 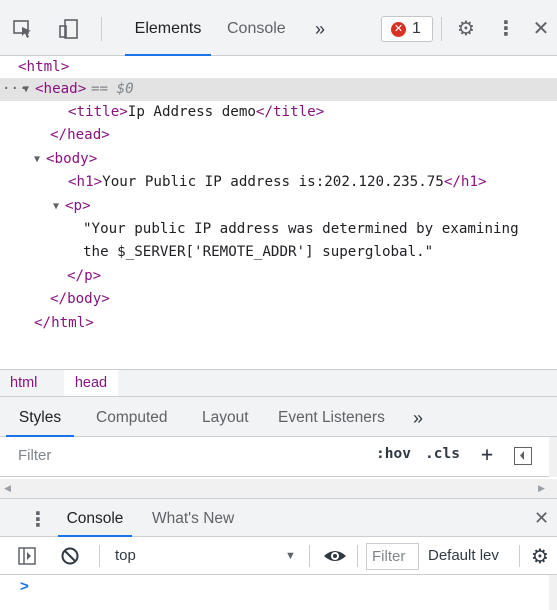 I want to click on drawer-tab-whats-new: What's New, so click(x=193, y=518).